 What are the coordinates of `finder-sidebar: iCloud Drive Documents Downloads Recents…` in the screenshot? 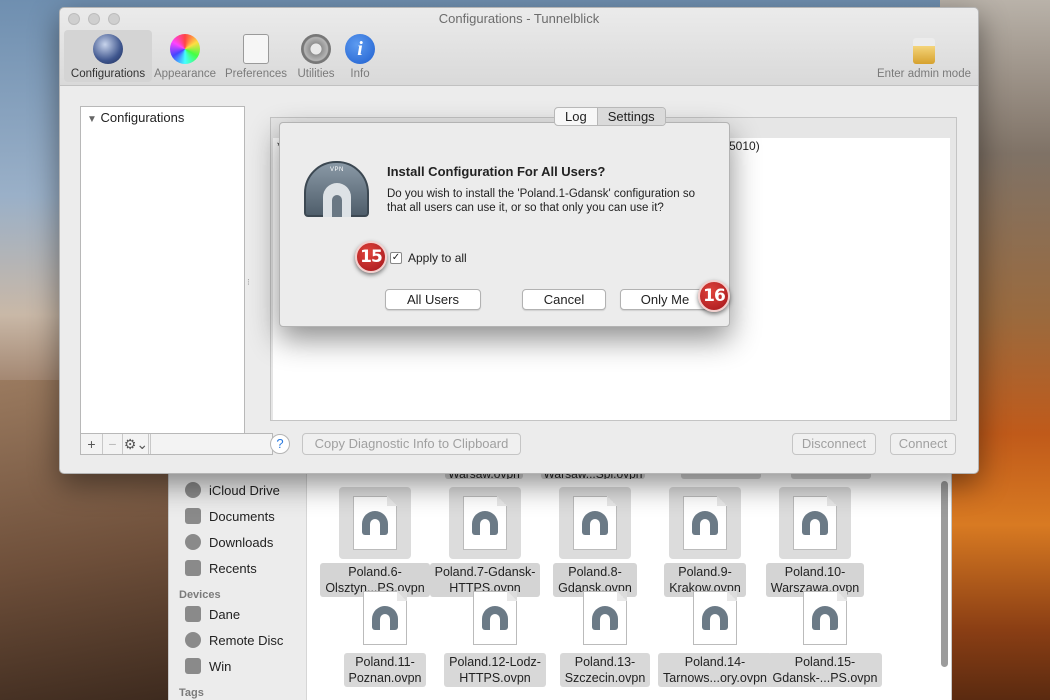 It's located at (238, 585).